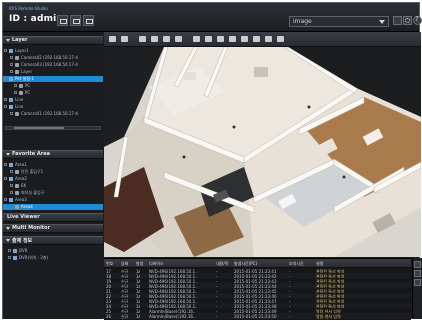  What do you see at coordinates (53, 114) in the screenshot?
I see `tree-item: Camera01 (192.168.50.17-4` at bounding box center [53, 114].